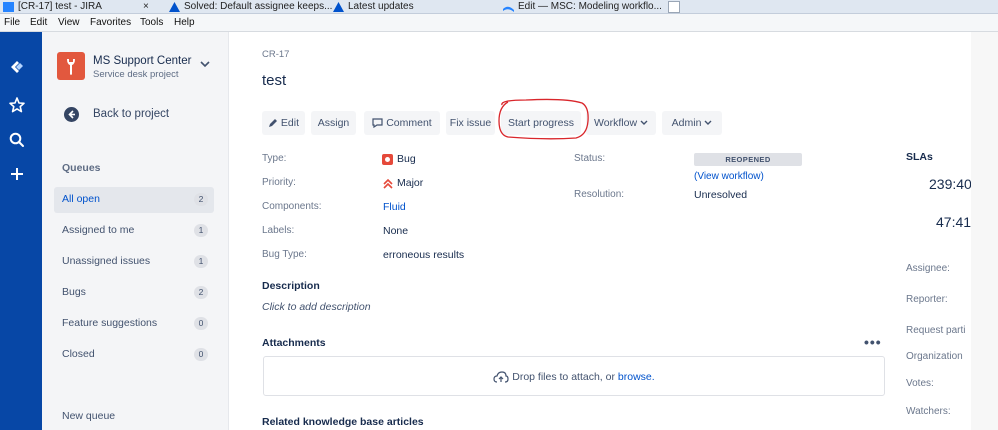 The height and width of the screenshot is (430, 998). What do you see at coordinates (78, 354) in the screenshot?
I see `queue-label: Closed` at bounding box center [78, 354].